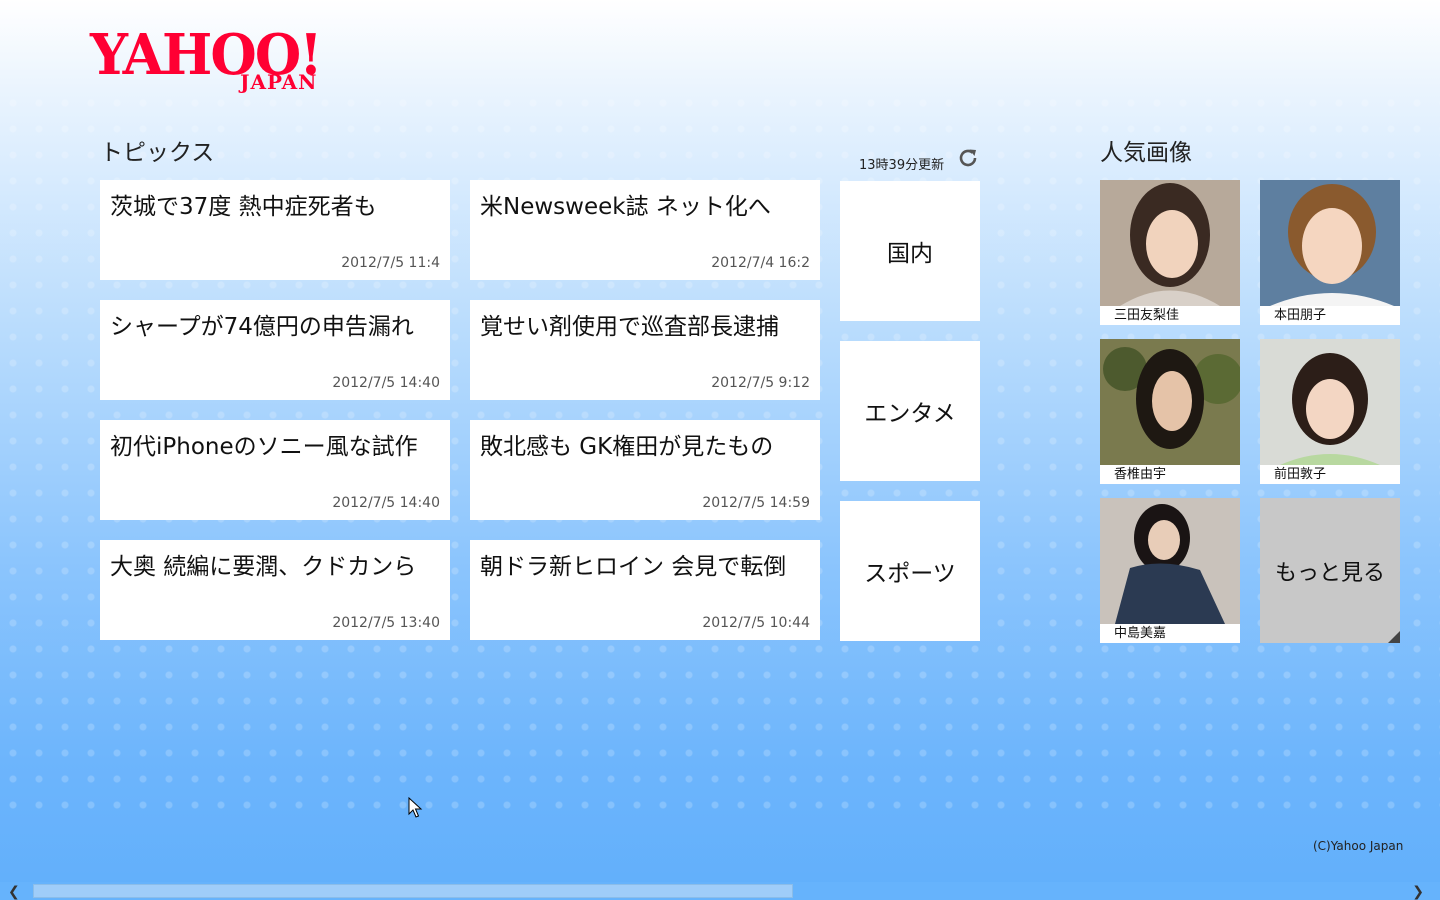  I want to click on news-card: 初代iPhoneのソニー風な試作 2012/7/5 14:40, so click(275, 470).